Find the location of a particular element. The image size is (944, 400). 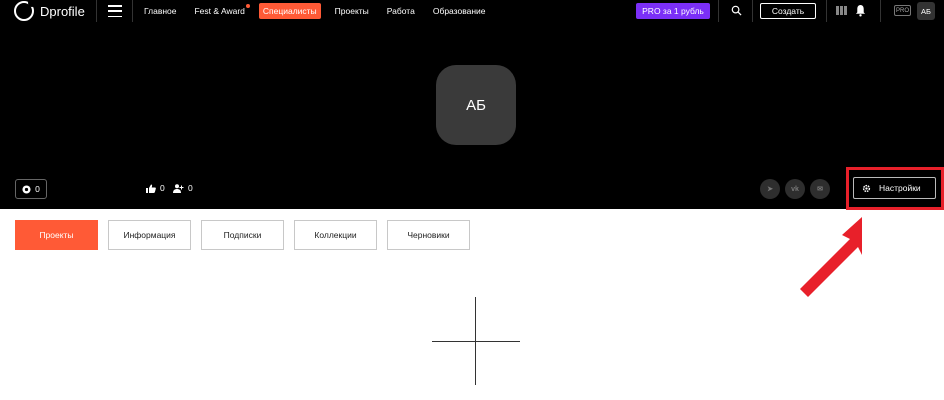

stats-icon is located at coordinates (842, 10).